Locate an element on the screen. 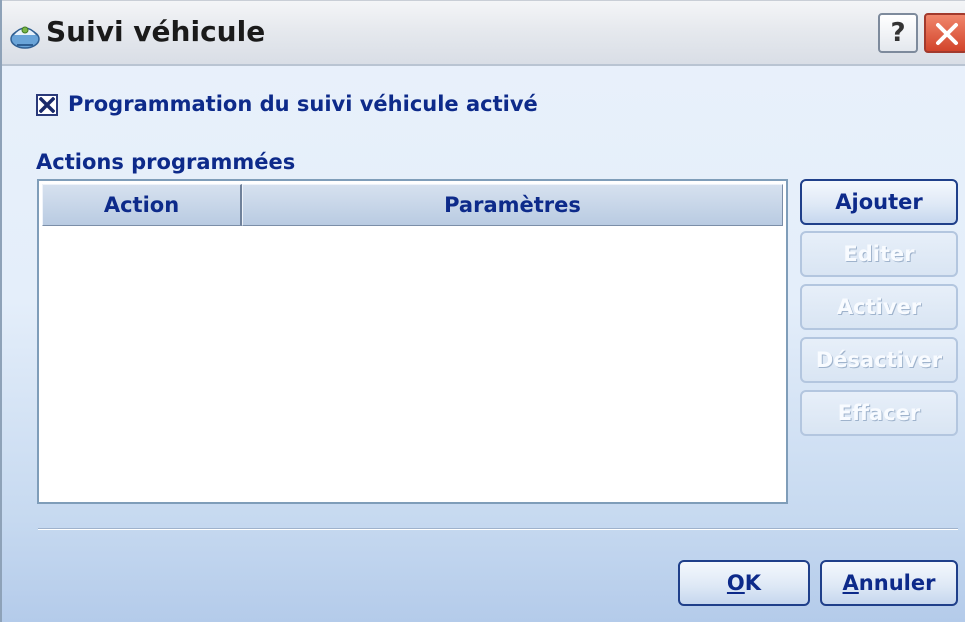  activate-button: Activer is located at coordinates (879, 307).